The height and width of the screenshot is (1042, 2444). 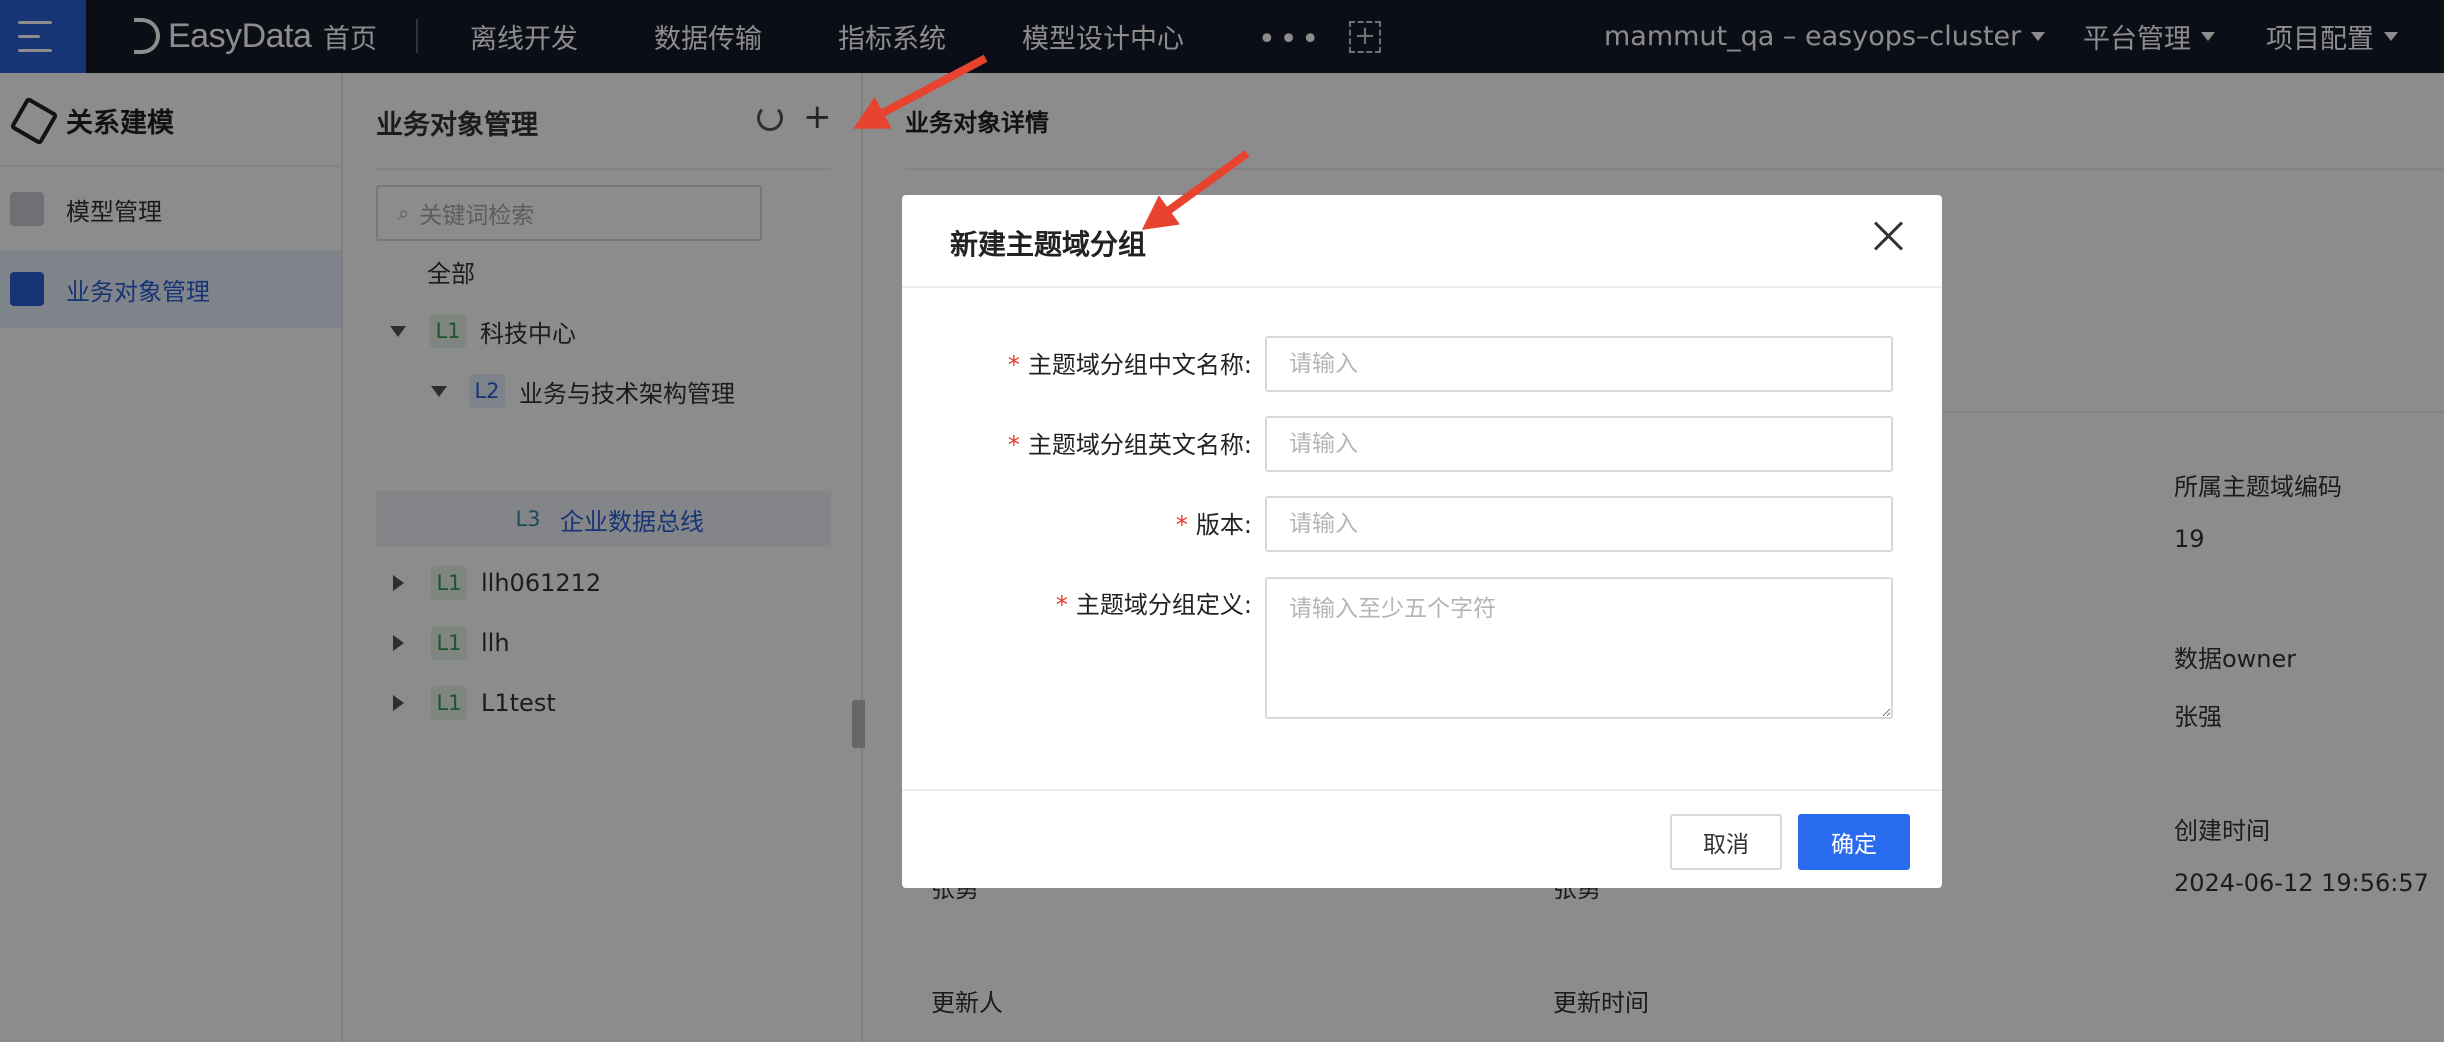 I want to click on field-label-text: 主题域分组英文名称:, so click(x=1139, y=445).